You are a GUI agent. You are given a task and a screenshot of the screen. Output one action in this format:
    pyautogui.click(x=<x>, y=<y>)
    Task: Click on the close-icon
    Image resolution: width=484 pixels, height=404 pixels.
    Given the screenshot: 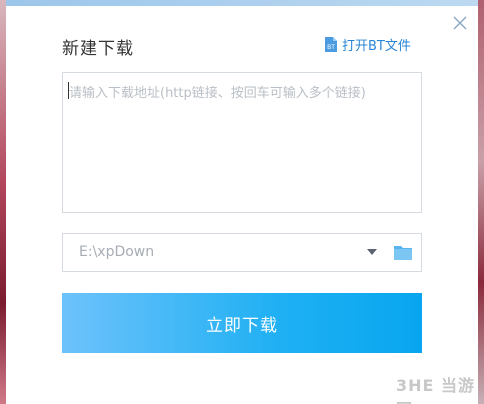 What is the action you would take?
    pyautogui.click(x=460, y=23)
    